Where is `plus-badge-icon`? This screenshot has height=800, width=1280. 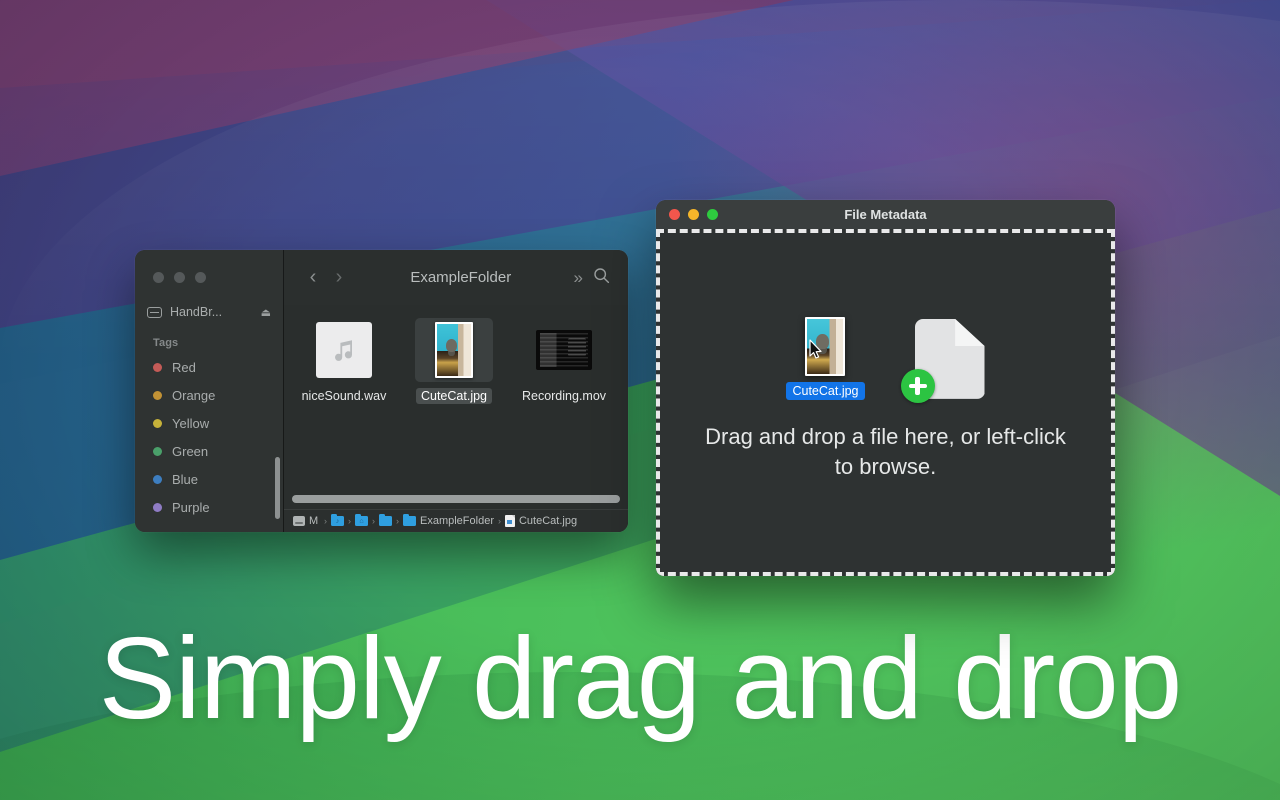
plus-badge-icon is located at coordinates (917, 385).